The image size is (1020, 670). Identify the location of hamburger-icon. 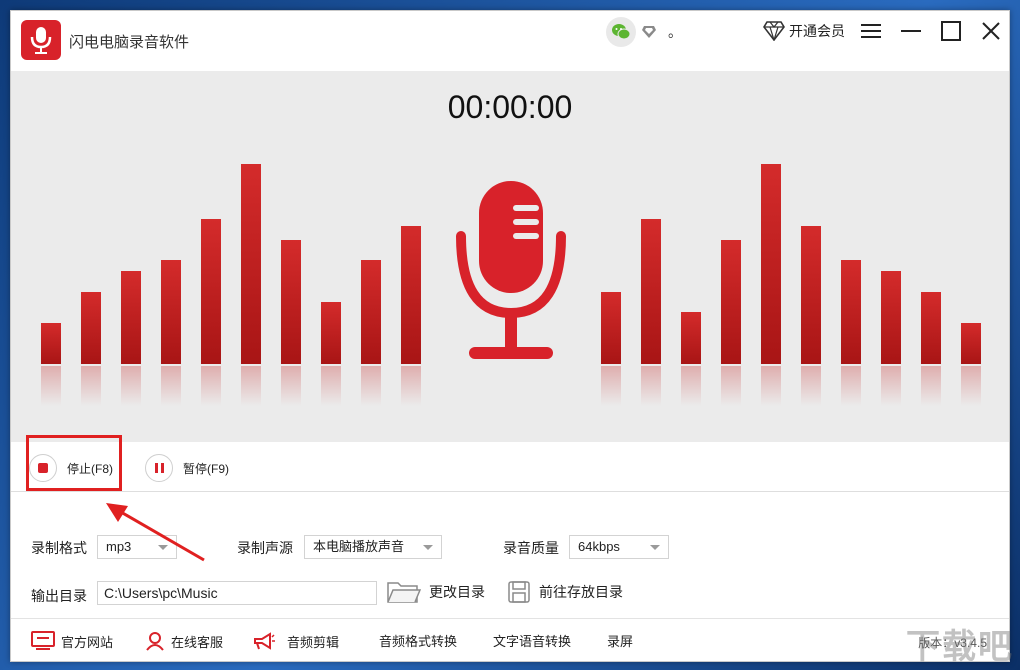
(871, 31).